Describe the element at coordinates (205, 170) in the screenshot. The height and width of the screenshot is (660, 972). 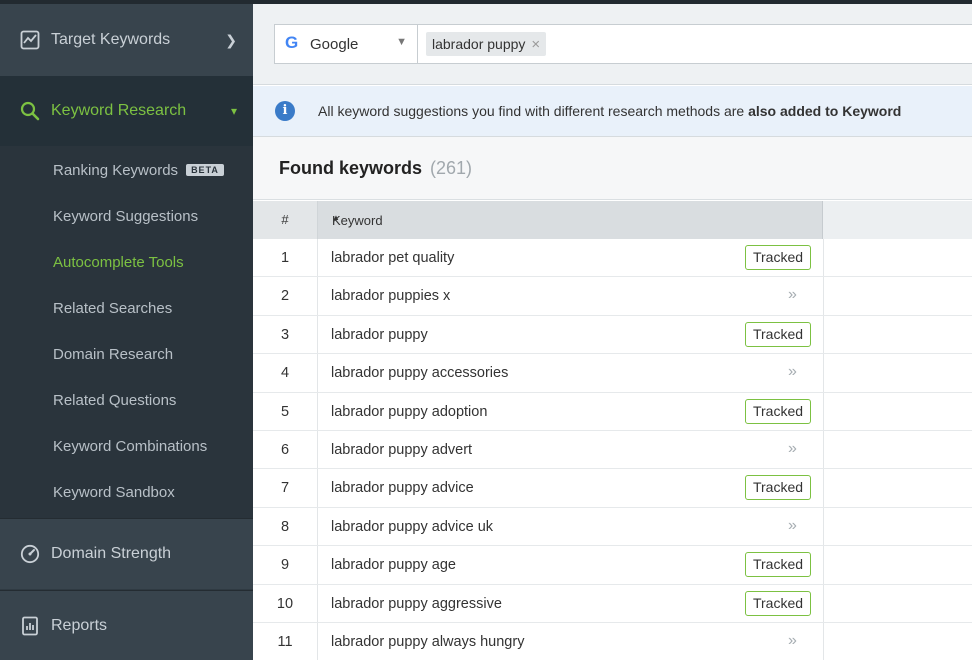
I see `beta-badge: BETA` at that location.